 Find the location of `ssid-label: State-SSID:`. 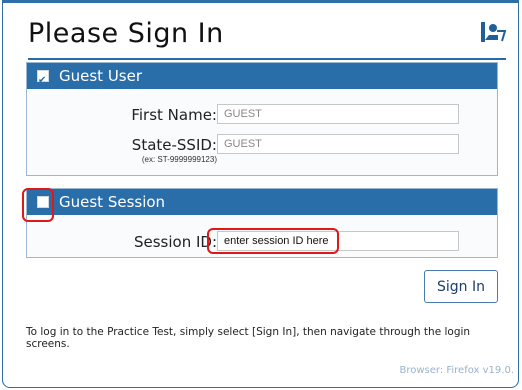

ssid-label: State-SSID: is located at coordinates (174, 145).